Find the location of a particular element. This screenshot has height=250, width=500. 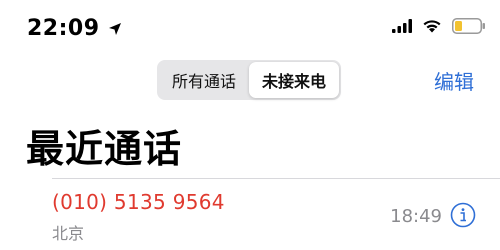

location-arrow-icon is located at coordinates (114, 28).